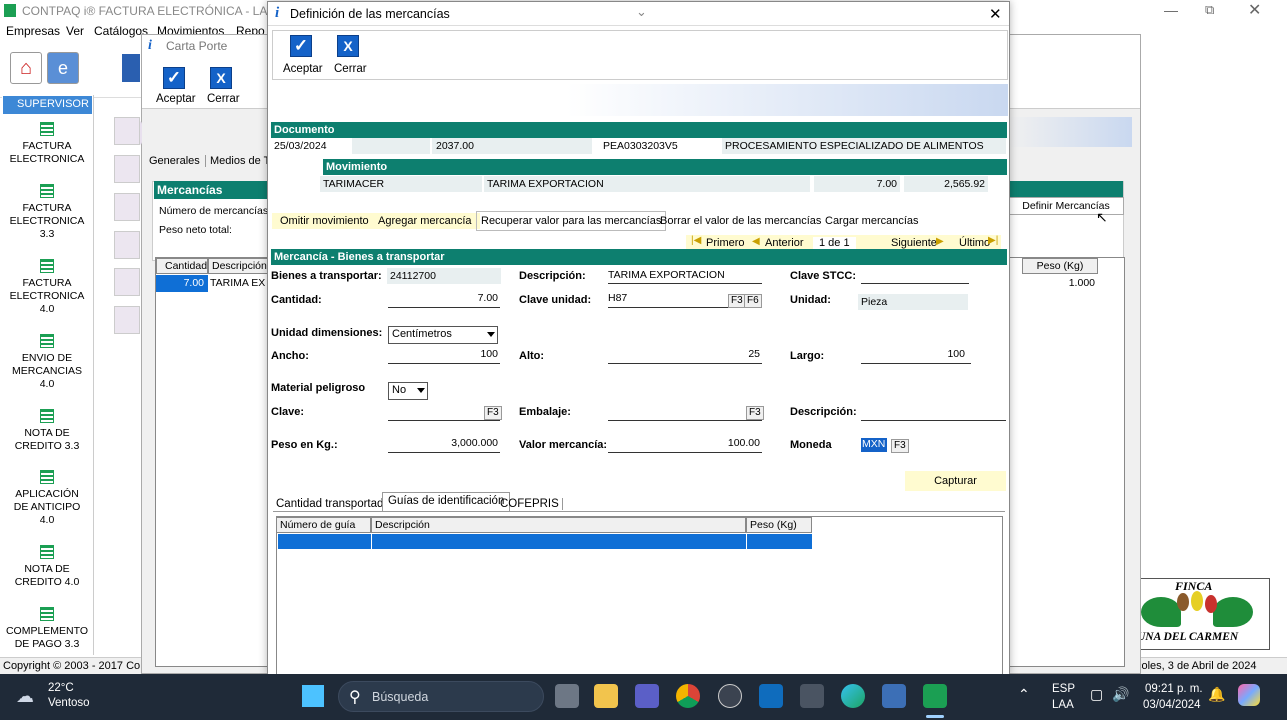 The height and width of the screenshot is (720, 1287). I want to click on edge-icon, so click(853, 696).